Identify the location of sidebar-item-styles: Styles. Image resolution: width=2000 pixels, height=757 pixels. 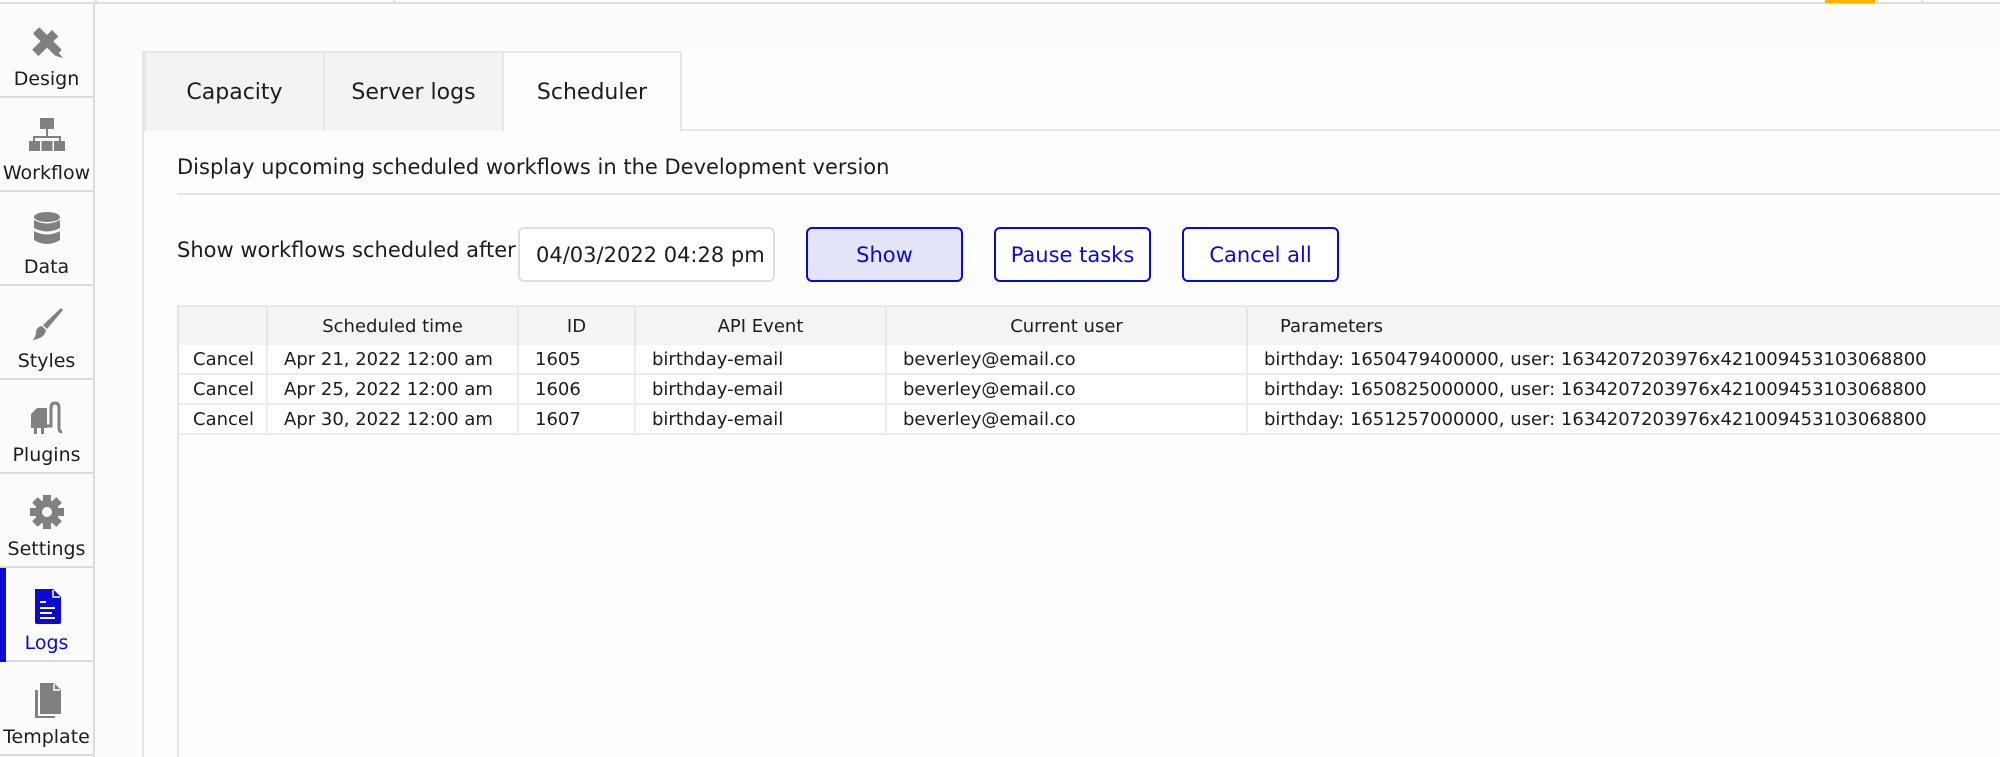
(46, 333).